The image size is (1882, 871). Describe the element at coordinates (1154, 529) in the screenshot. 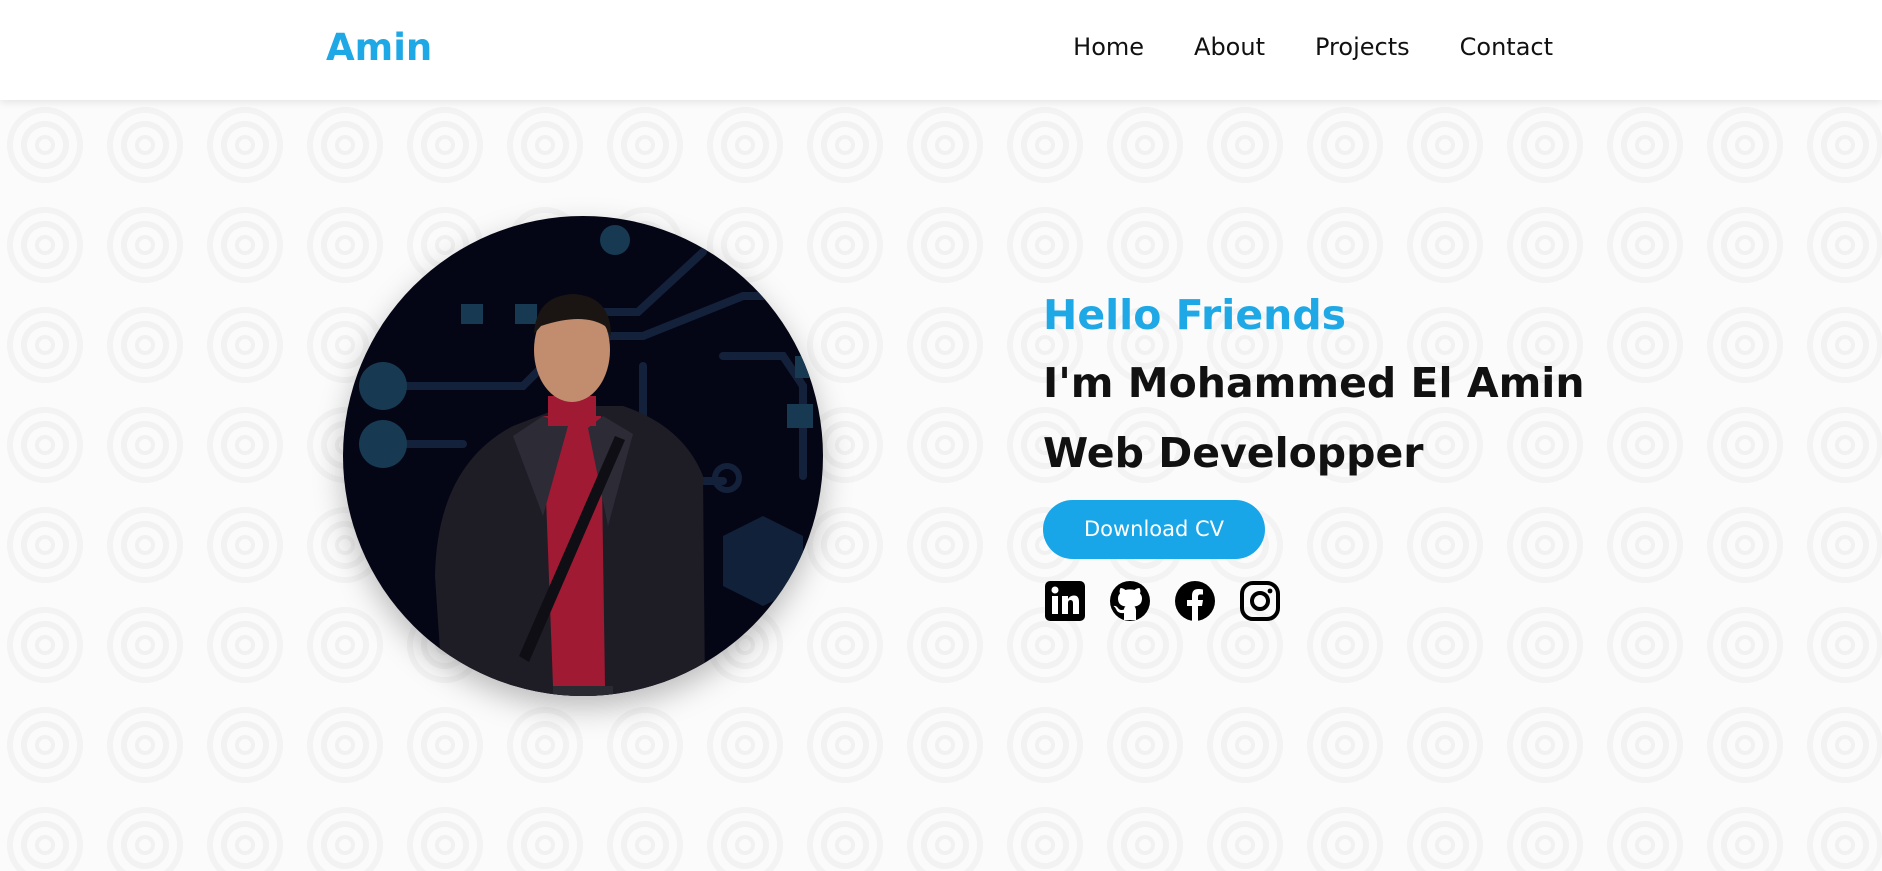

I see `download-cv-button: Download CV` at that location.